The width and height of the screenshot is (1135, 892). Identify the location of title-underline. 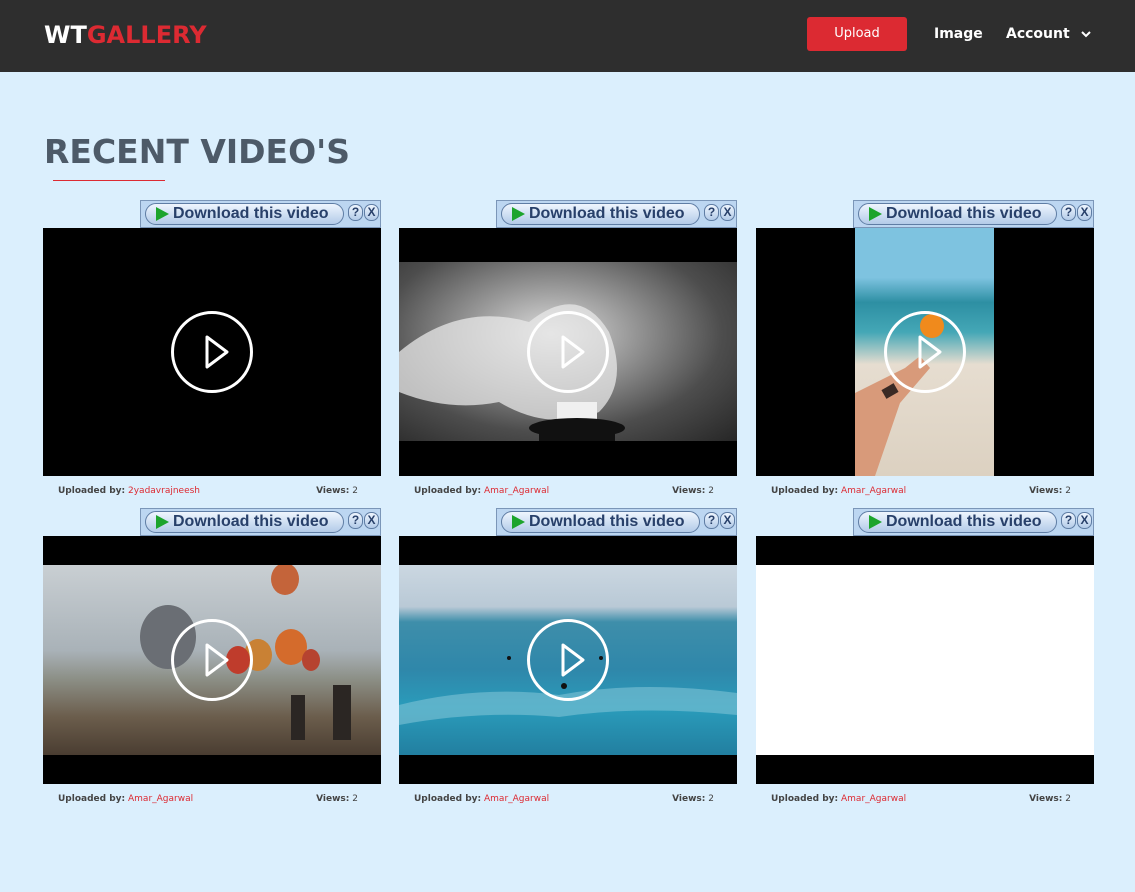
(109, 180).